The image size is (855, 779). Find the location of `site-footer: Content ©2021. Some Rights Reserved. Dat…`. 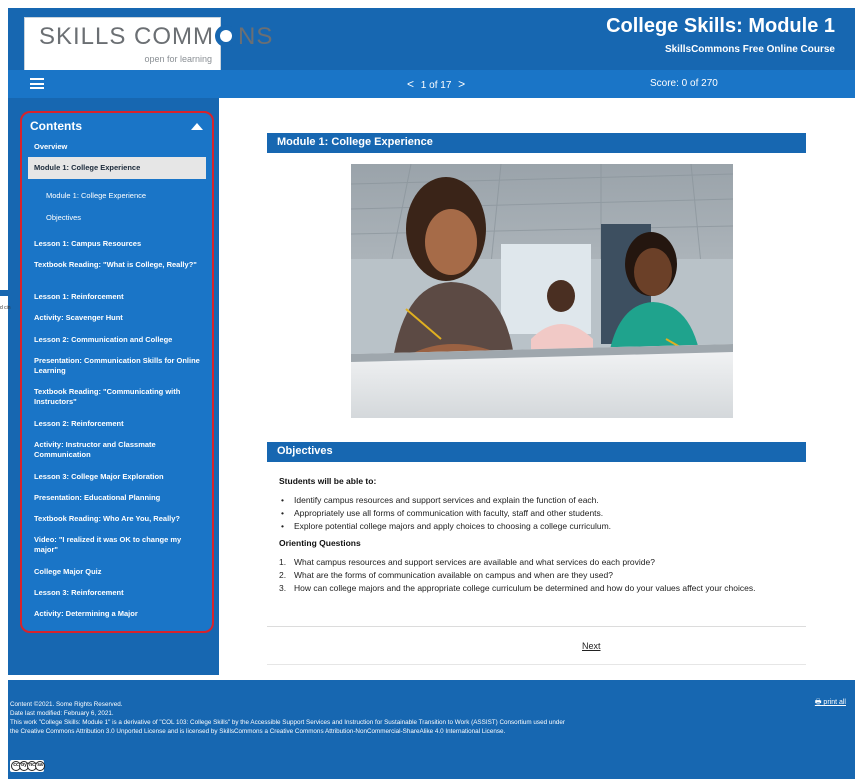

site-footer: Content ©2021. Some Rights Reserved. Dat… is located at coordinates (431, 729).